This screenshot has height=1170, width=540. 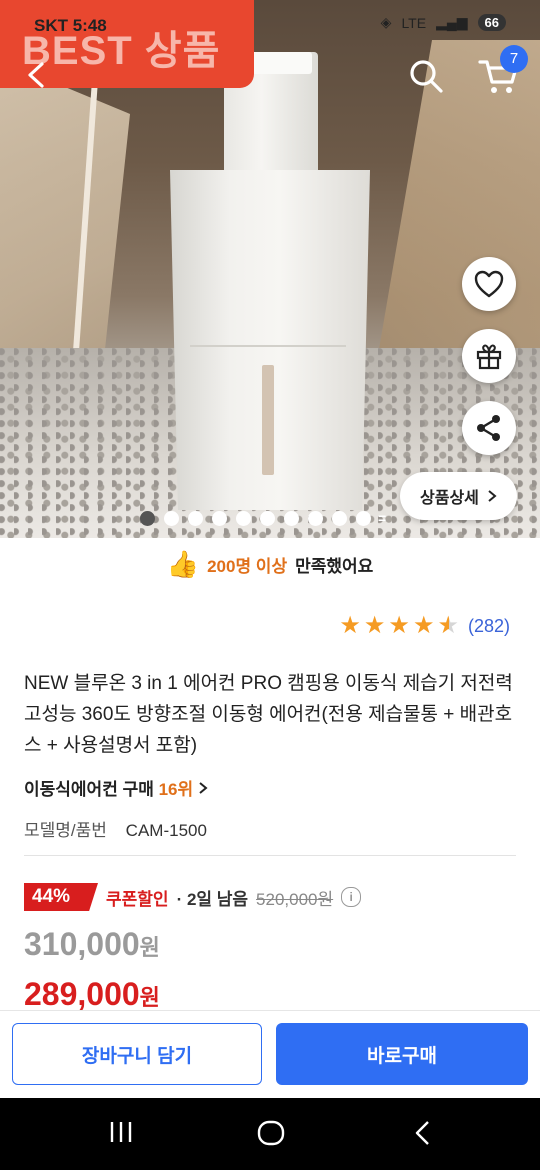 What do you see at coordinates (82, 994) in the screenshot?
I see `coupon-price-value: 289,000` at bounding box center [82, 994].